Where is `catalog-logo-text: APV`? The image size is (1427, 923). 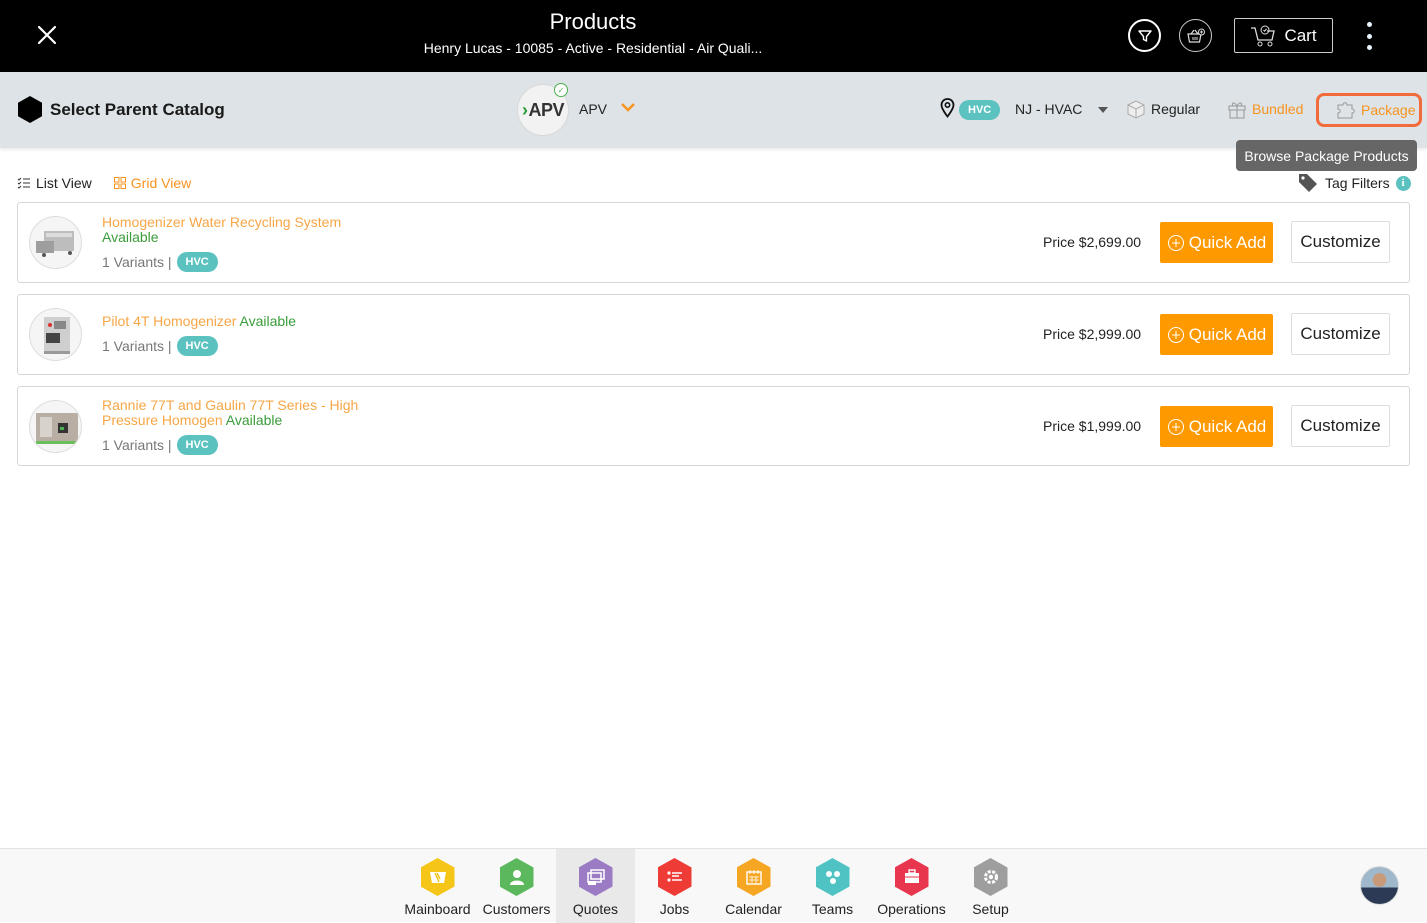 catalog-logo-text: APV is located at coordinates (546, 109).